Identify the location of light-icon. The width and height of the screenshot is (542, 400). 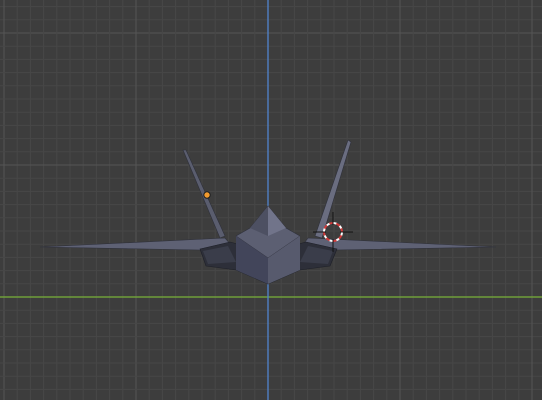
(207, 195).